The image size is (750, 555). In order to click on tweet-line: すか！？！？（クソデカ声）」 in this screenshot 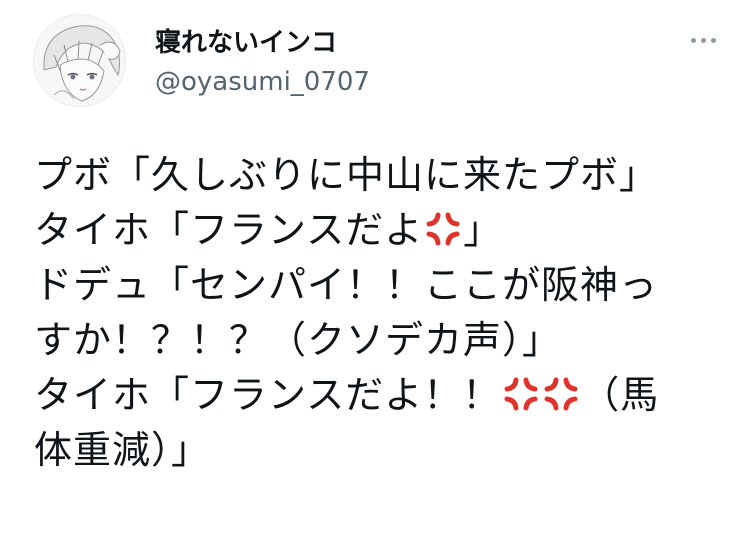, I will do `click(379, 340)`.